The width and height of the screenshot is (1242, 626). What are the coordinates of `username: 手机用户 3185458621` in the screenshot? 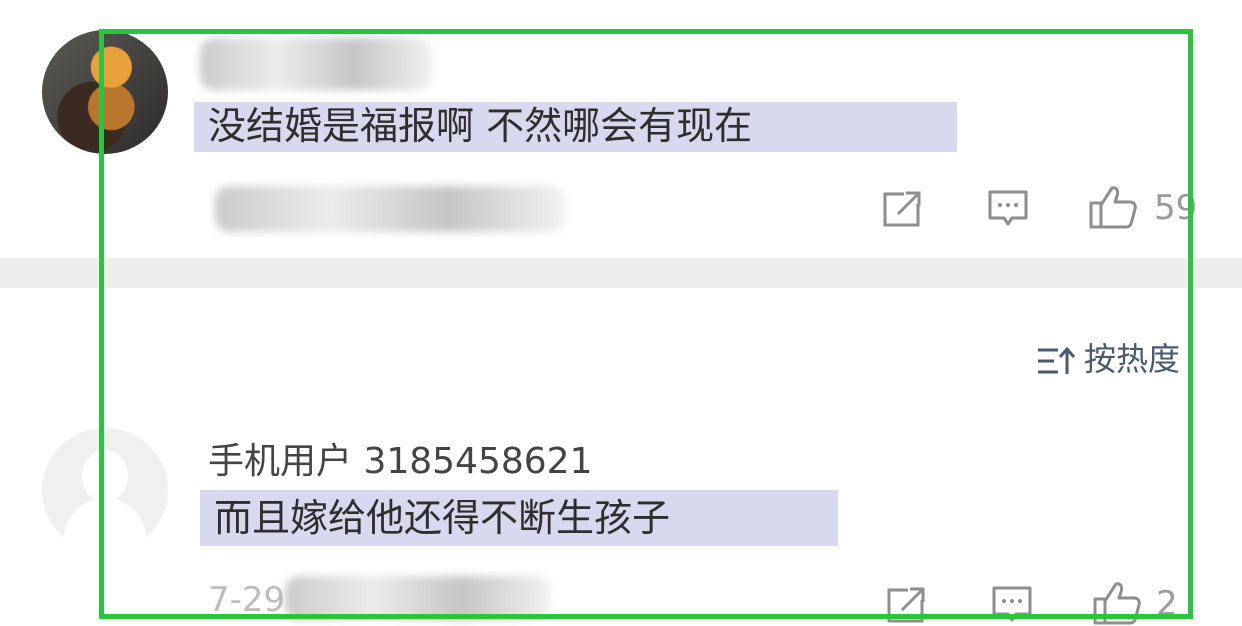 It's located at (400, 458).